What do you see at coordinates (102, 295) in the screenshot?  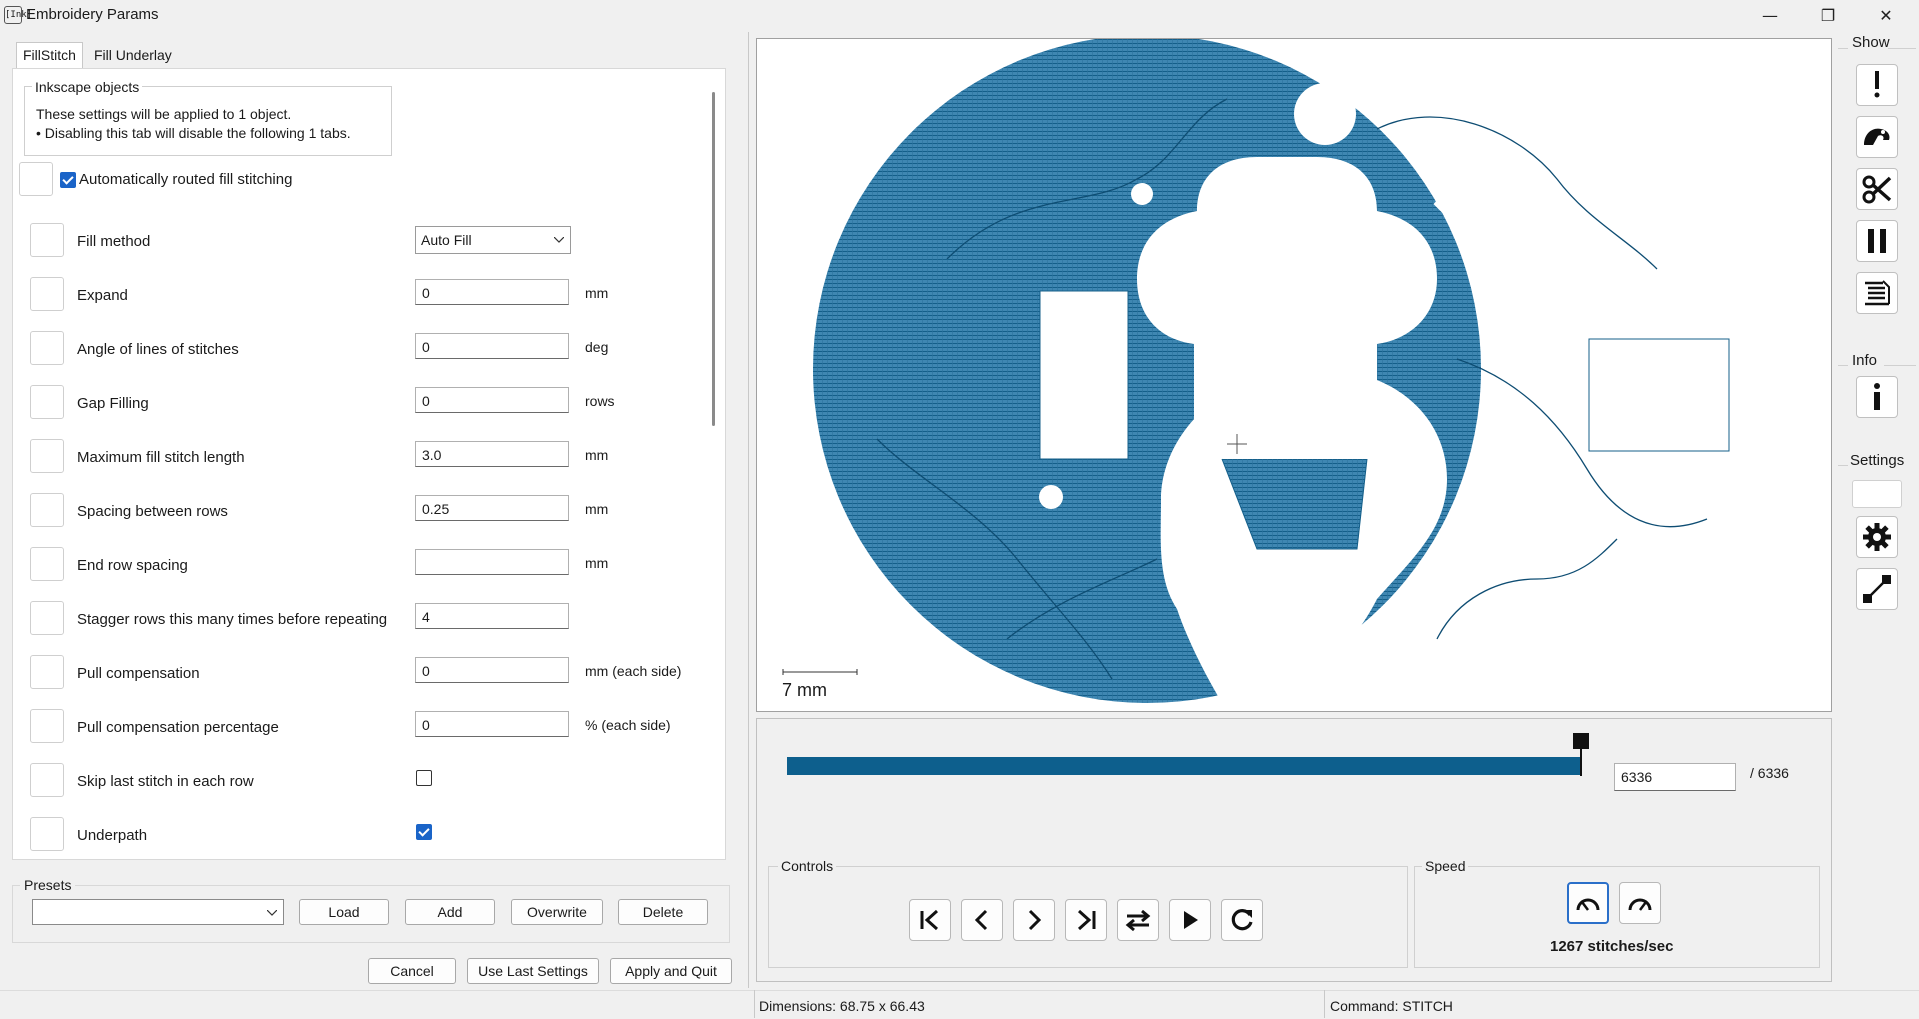 I see `param-label: Expand` at bounding box center [102, 295].